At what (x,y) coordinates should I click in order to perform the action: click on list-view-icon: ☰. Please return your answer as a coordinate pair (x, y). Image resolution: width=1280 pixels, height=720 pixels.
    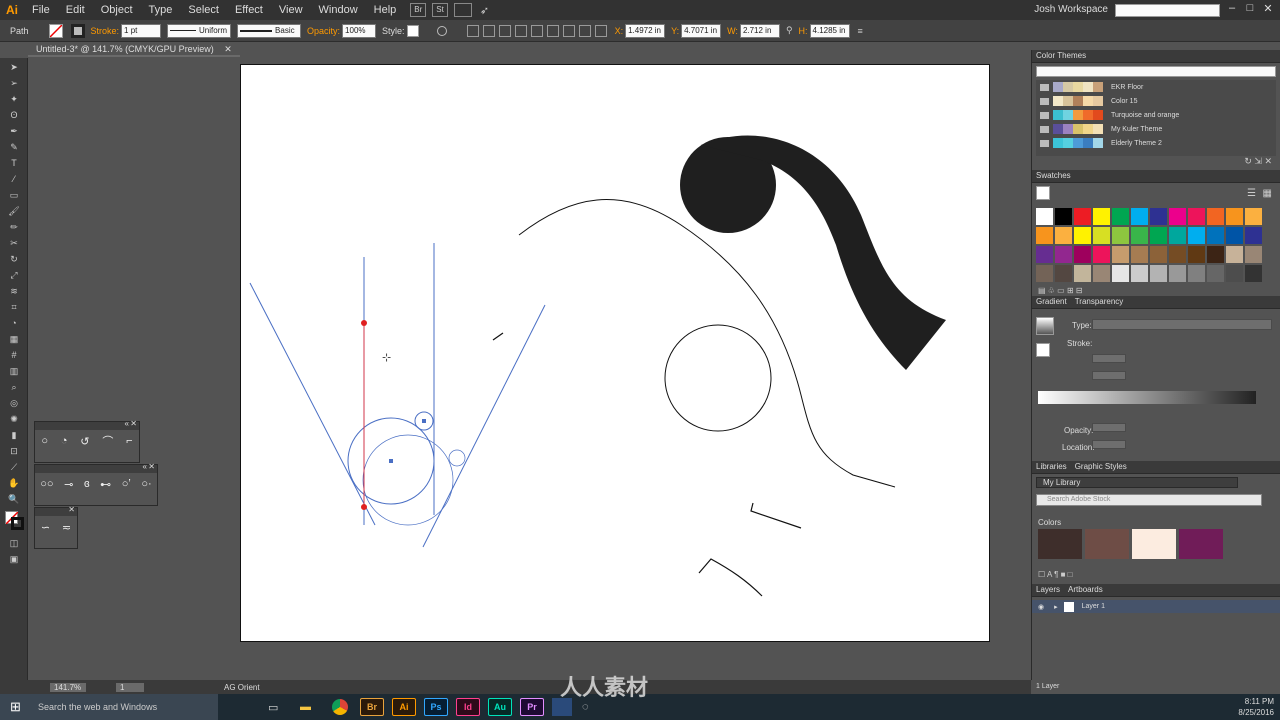
    Looking at the image, I should click on (1251, 193).